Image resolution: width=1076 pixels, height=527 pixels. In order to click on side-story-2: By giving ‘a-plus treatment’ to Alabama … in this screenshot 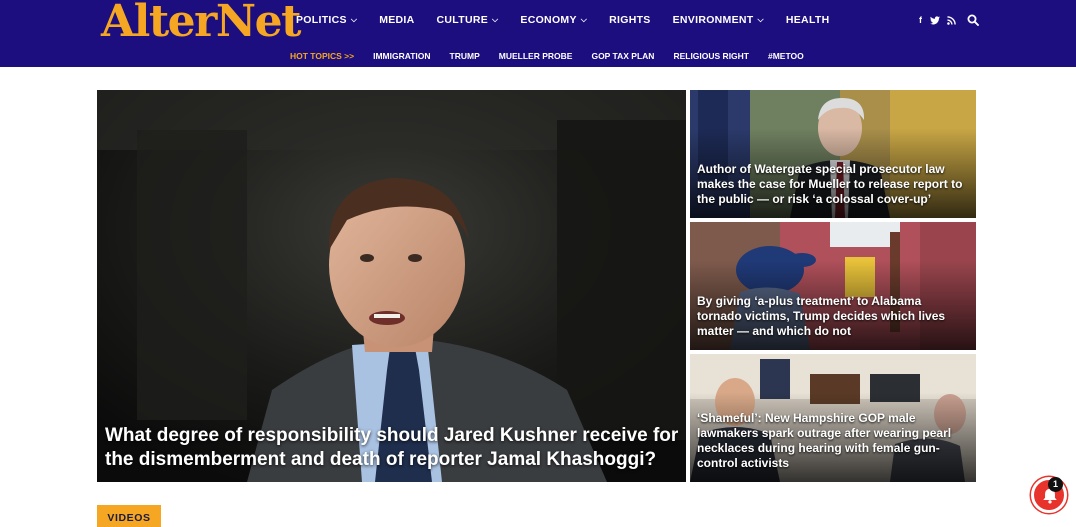, I will do `click(833, 286)`.